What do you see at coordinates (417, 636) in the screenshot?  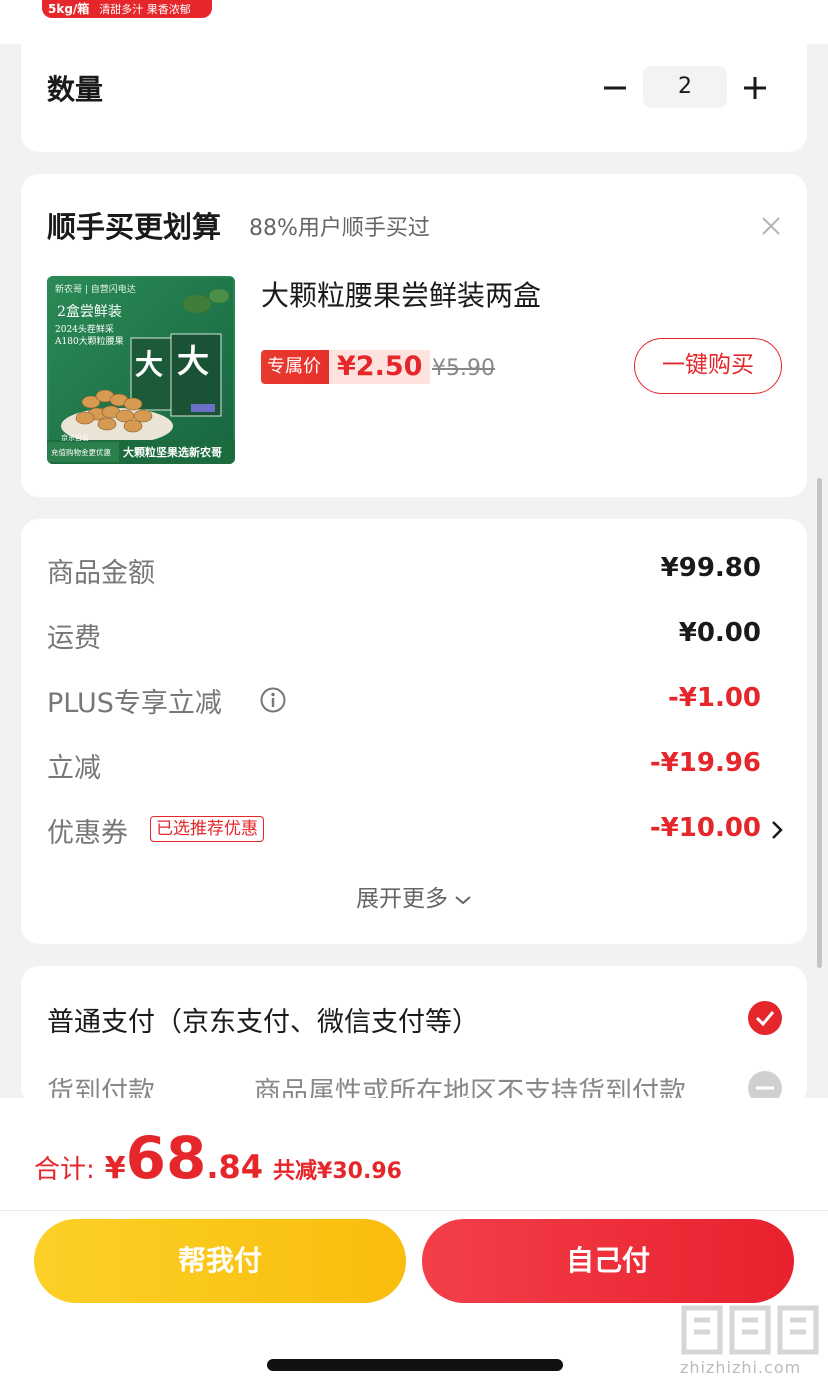 I see `summary-row-shipping: 运费 ¥0.00` at bounding box center [417, 636].